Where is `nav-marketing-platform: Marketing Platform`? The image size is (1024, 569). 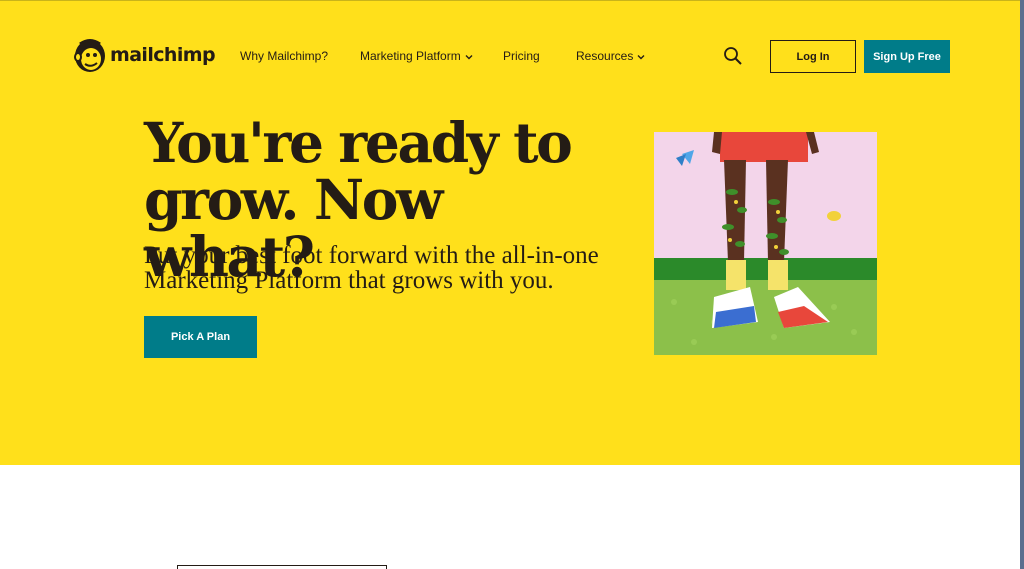 nav-marketing-platform: Marketing Platform is located at coordinates (416, 56).